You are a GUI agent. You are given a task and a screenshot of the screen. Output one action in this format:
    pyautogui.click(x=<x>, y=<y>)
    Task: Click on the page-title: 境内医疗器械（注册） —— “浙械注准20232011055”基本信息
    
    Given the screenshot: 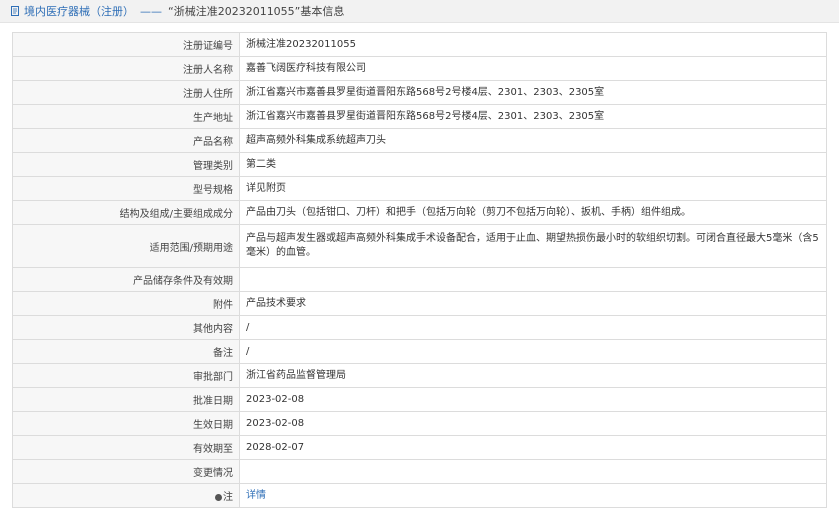 What is the action you would take?
    pyautogui.click(x=184, y=11)
    